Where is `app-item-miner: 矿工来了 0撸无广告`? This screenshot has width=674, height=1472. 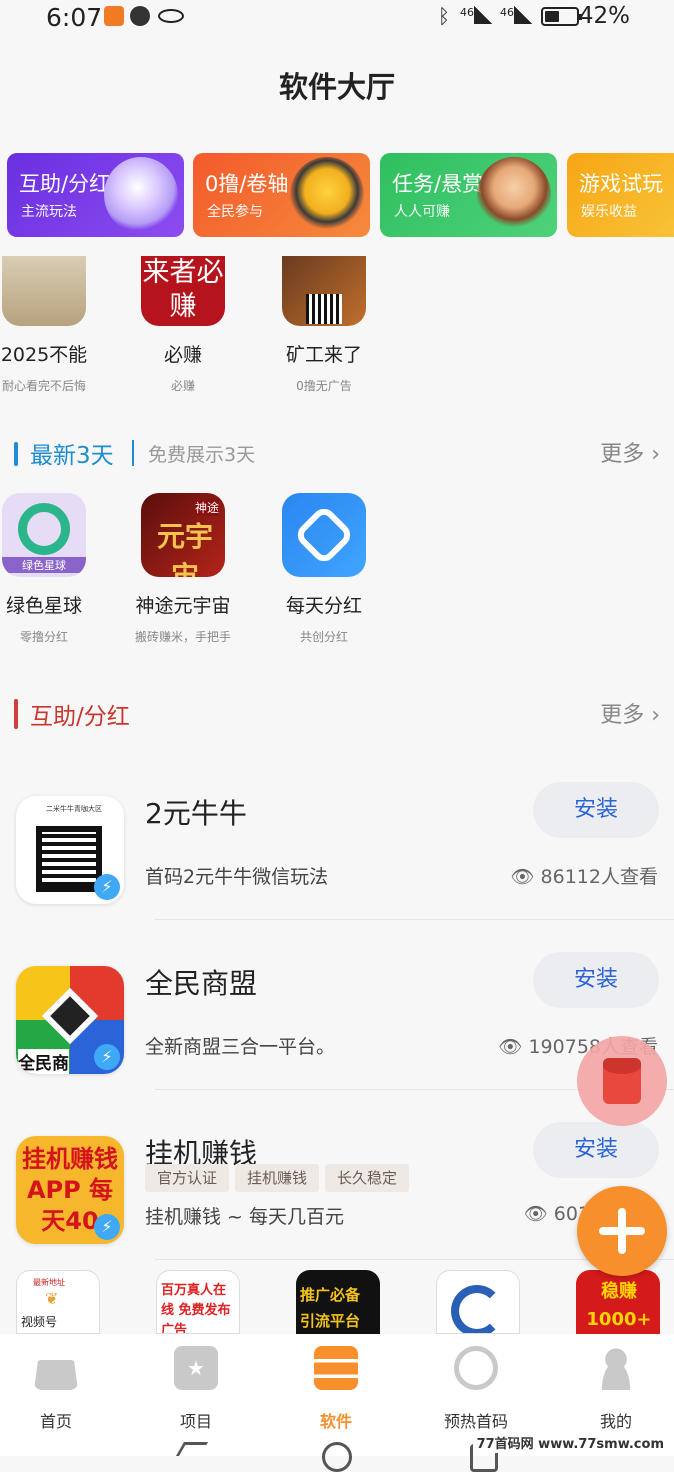 app-item-miner: 矿工来了 0撸无广告 is located at coordinates (324, 325).